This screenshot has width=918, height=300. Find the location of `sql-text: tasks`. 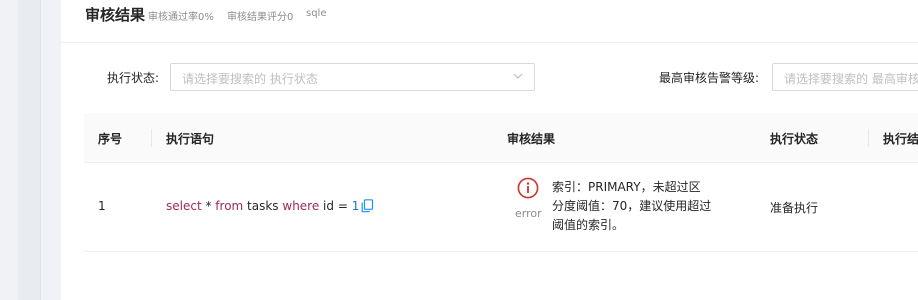

sql-text: tasks is located at coordinates (263, 206).